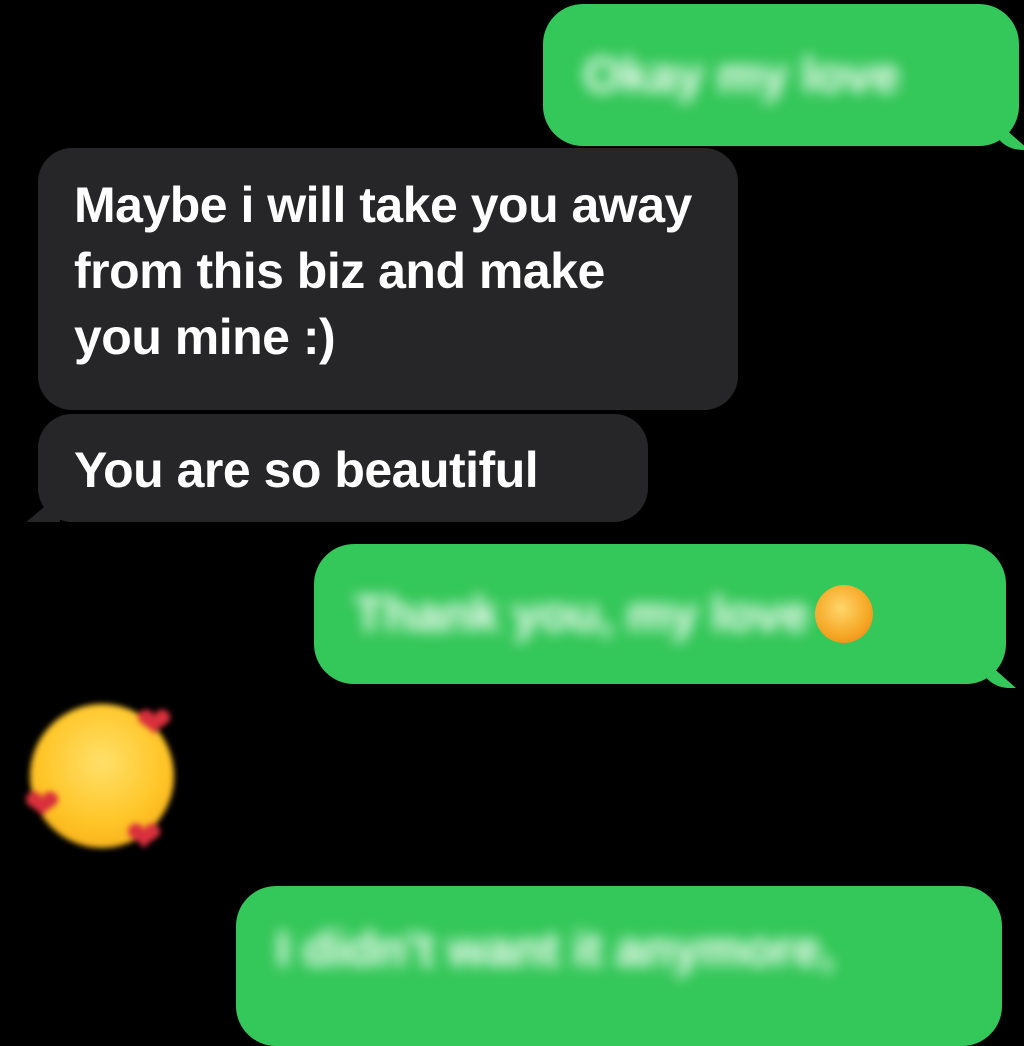  What do you see at coordinates (741, 75) in the screenshot?
I see `sent-message-text: Okay my love` at bounding box center [741, 75].